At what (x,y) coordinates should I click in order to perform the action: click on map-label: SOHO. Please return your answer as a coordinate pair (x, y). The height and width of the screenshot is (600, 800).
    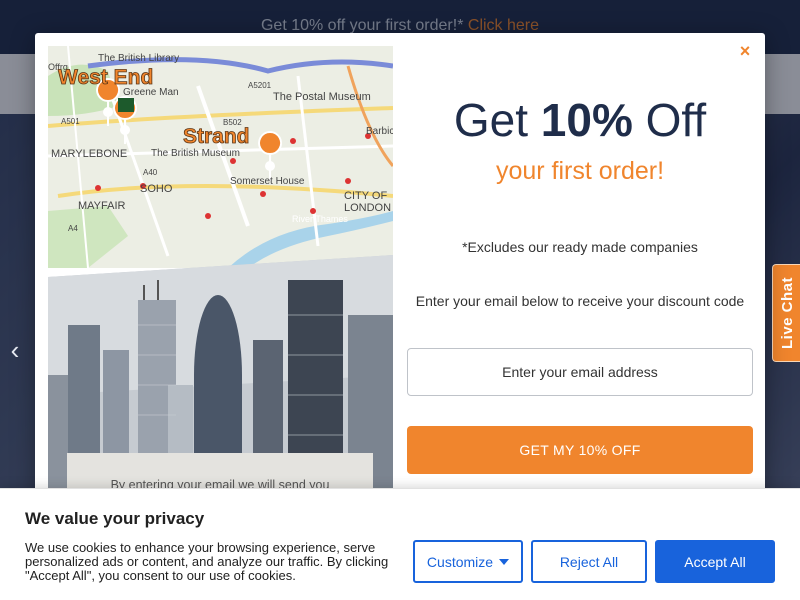
    Looking at the image, I should click on (156, 189).